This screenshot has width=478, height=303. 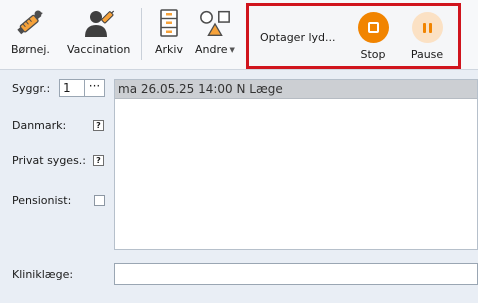 I want to click on stop-icon, so click(x=373, y=27).